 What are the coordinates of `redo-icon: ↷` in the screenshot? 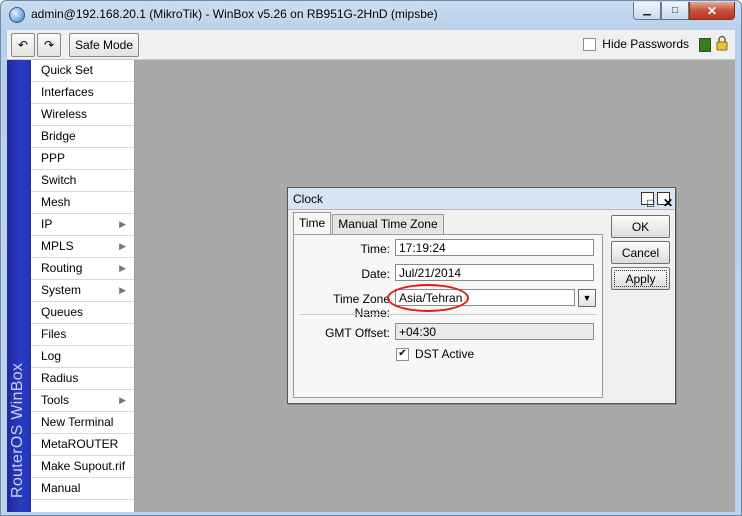 It's located at (49, 45).